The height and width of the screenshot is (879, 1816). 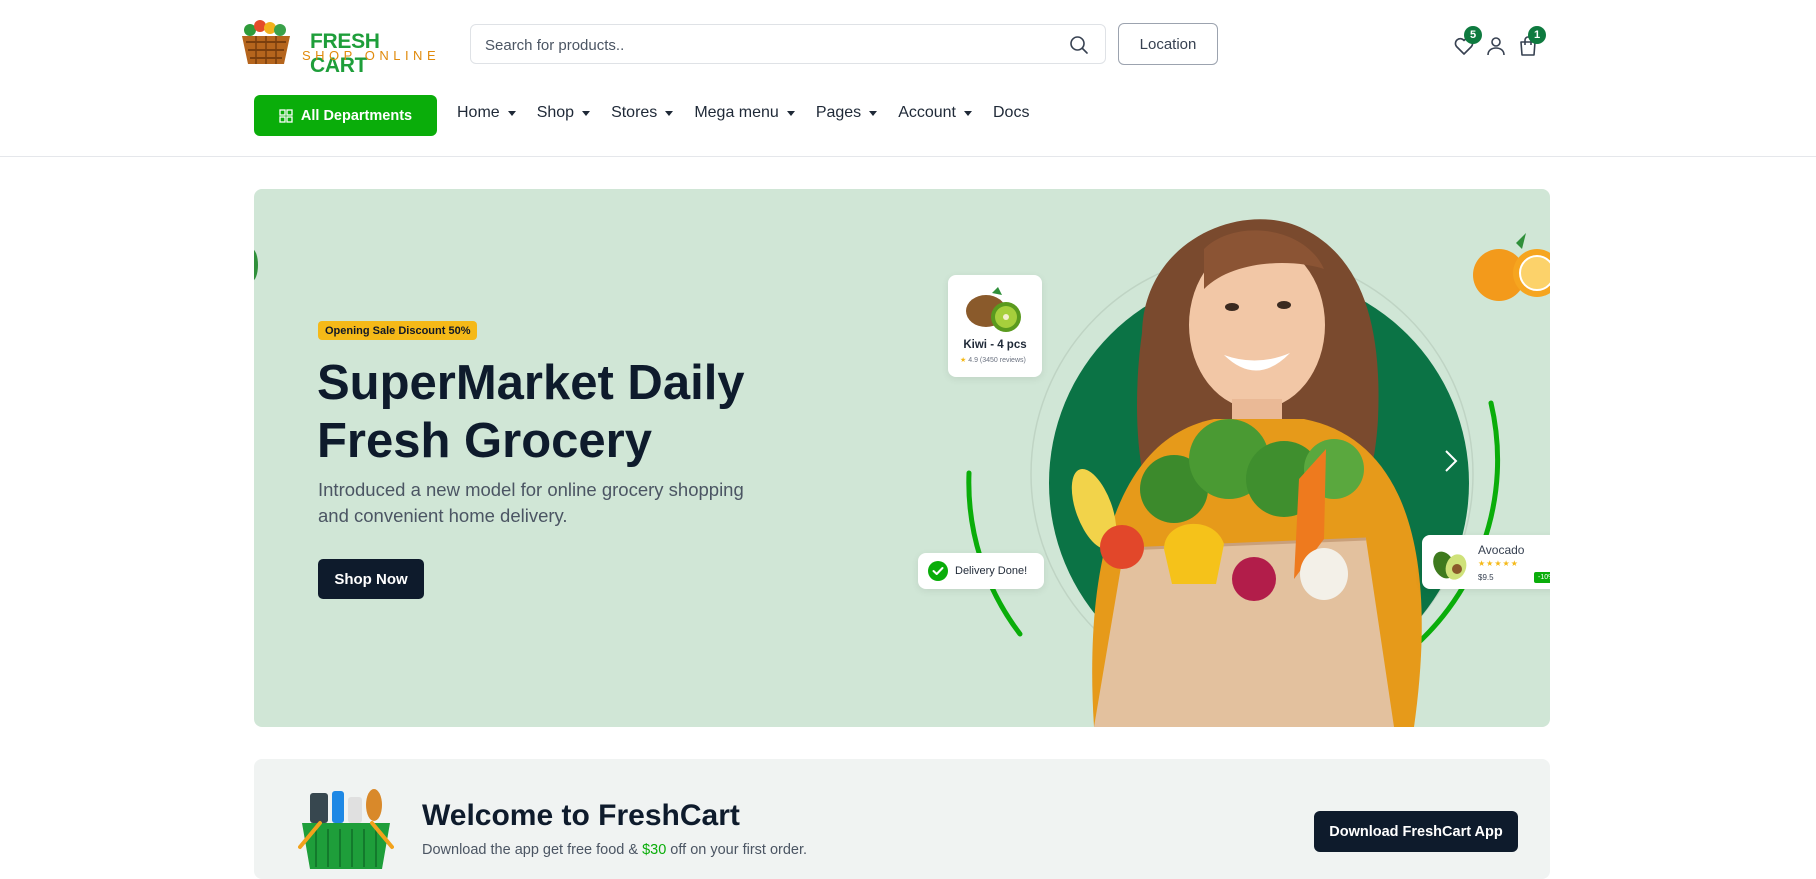 I want to click on grid-icon, so click(x=286, y=115).